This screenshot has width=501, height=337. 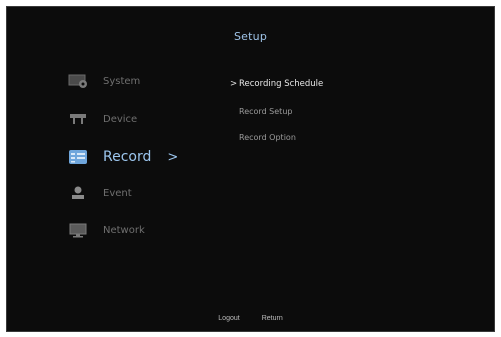 I want to click on submenu-item-record-option: Record Option, so click(x=267, y=137).